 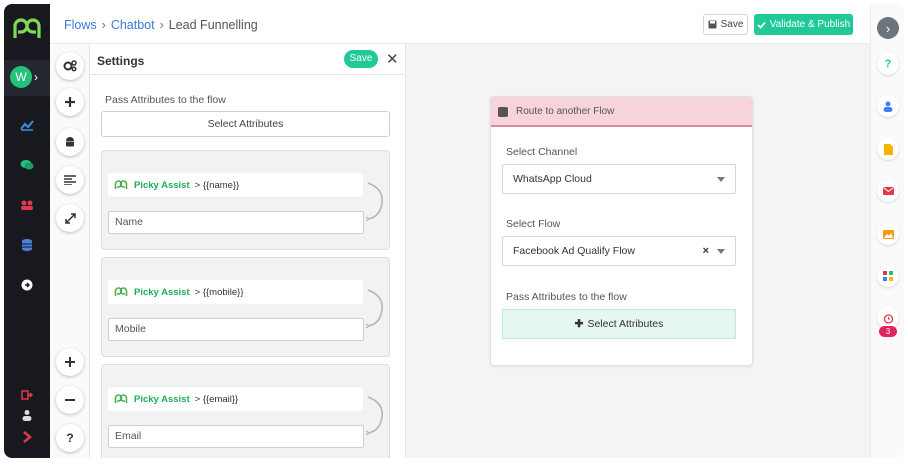 I want to click on expand-chevron-icon, so click(x=27, y=437).